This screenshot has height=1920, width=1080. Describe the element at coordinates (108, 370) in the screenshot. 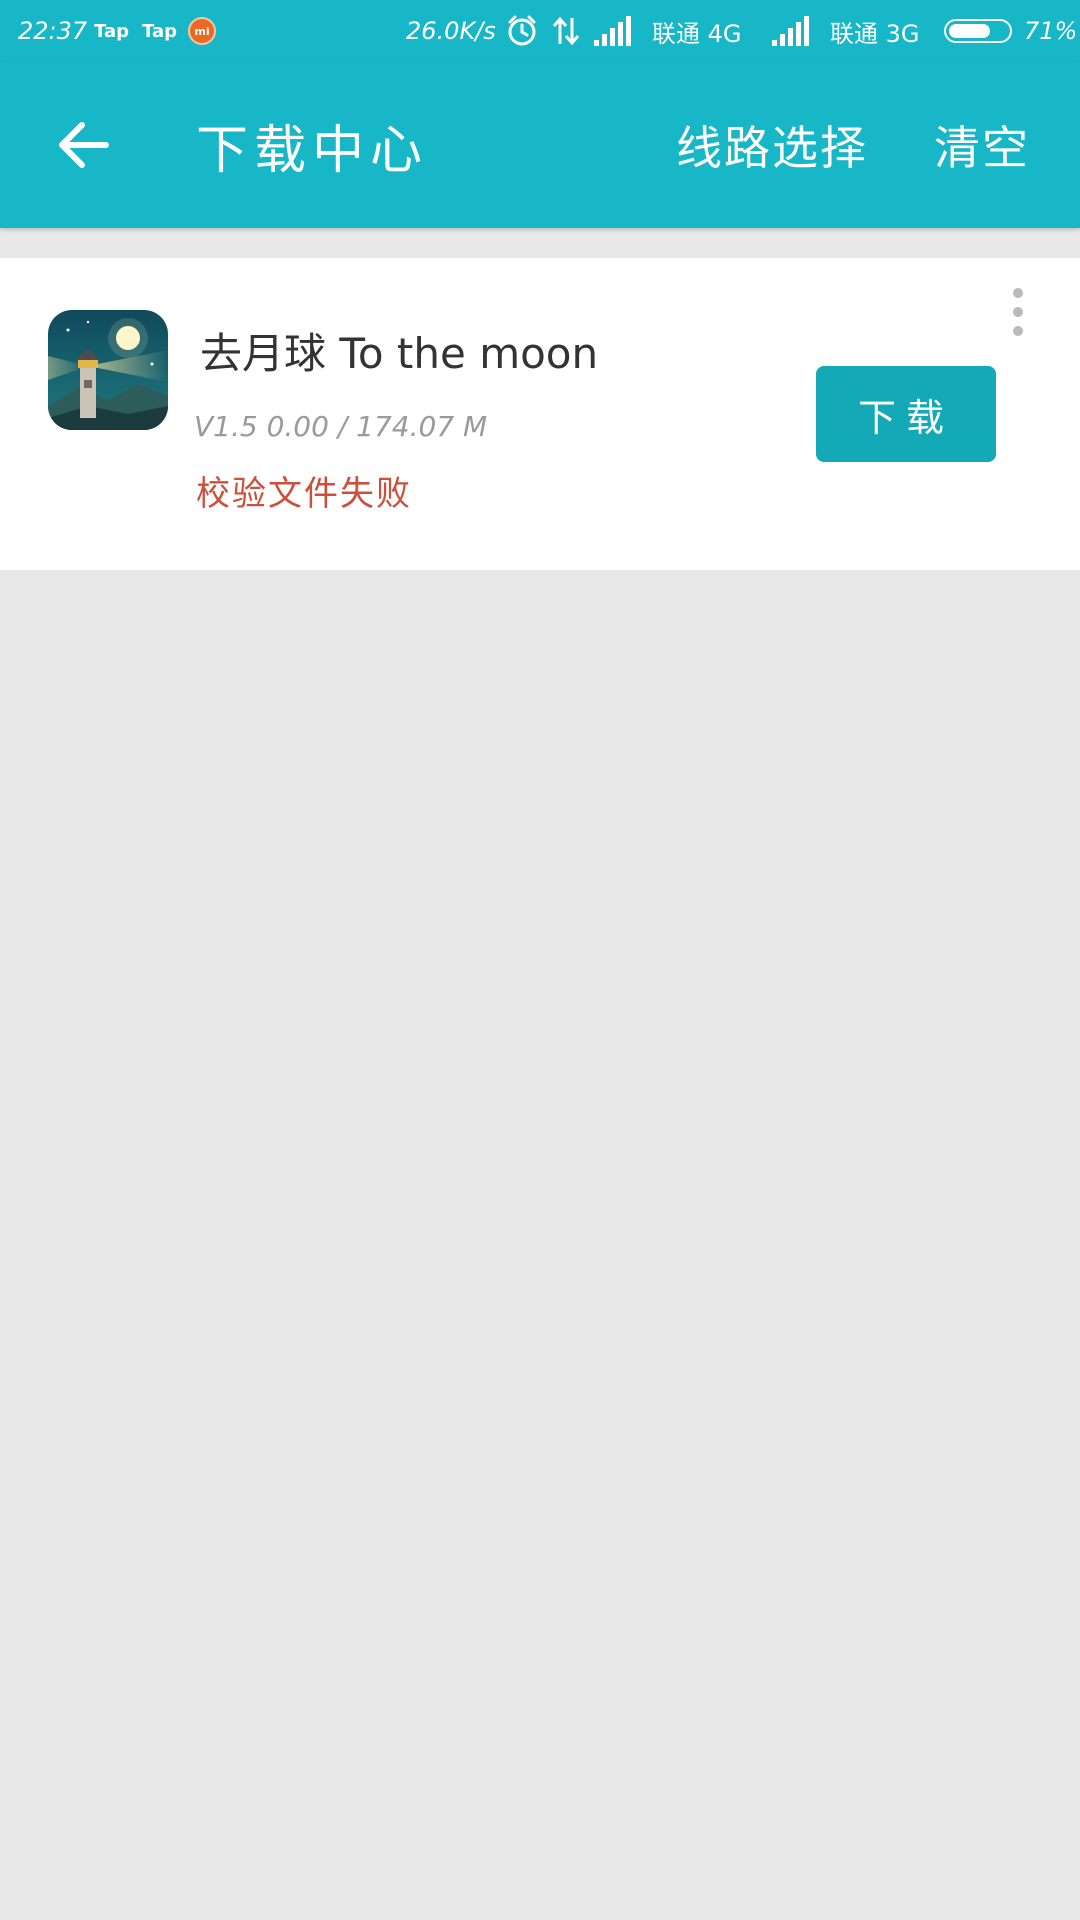

I see `app-icon` at that location.